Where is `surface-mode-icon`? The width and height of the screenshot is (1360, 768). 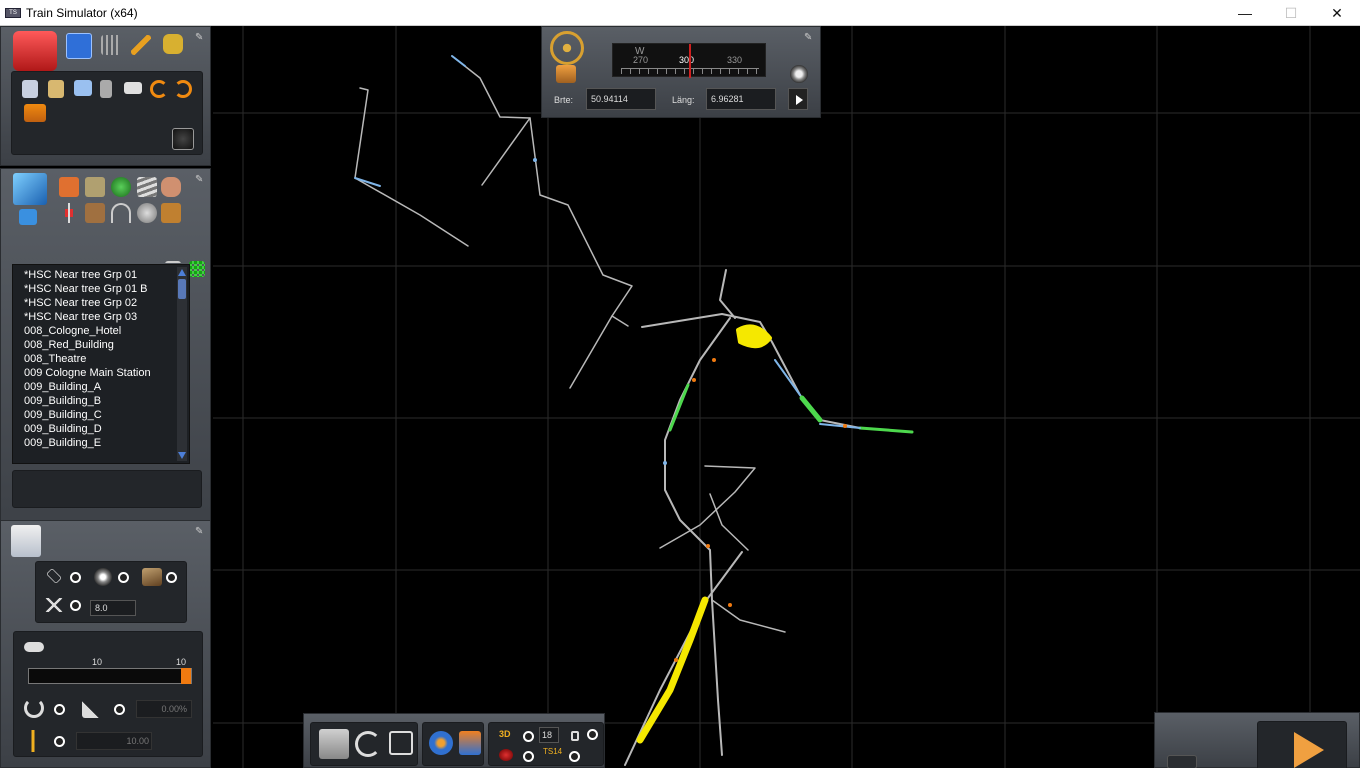
surface-mode-icon is located at coordinates (54, 576).